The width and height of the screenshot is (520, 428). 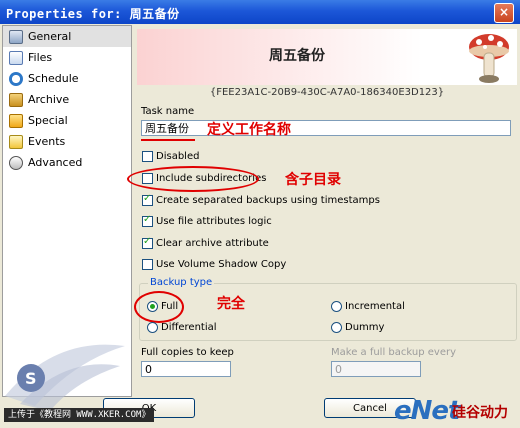 What do you see at coordinates (168, 140) in the screenshot?
I see `task-name-underline` at bounding box center [168, 140].